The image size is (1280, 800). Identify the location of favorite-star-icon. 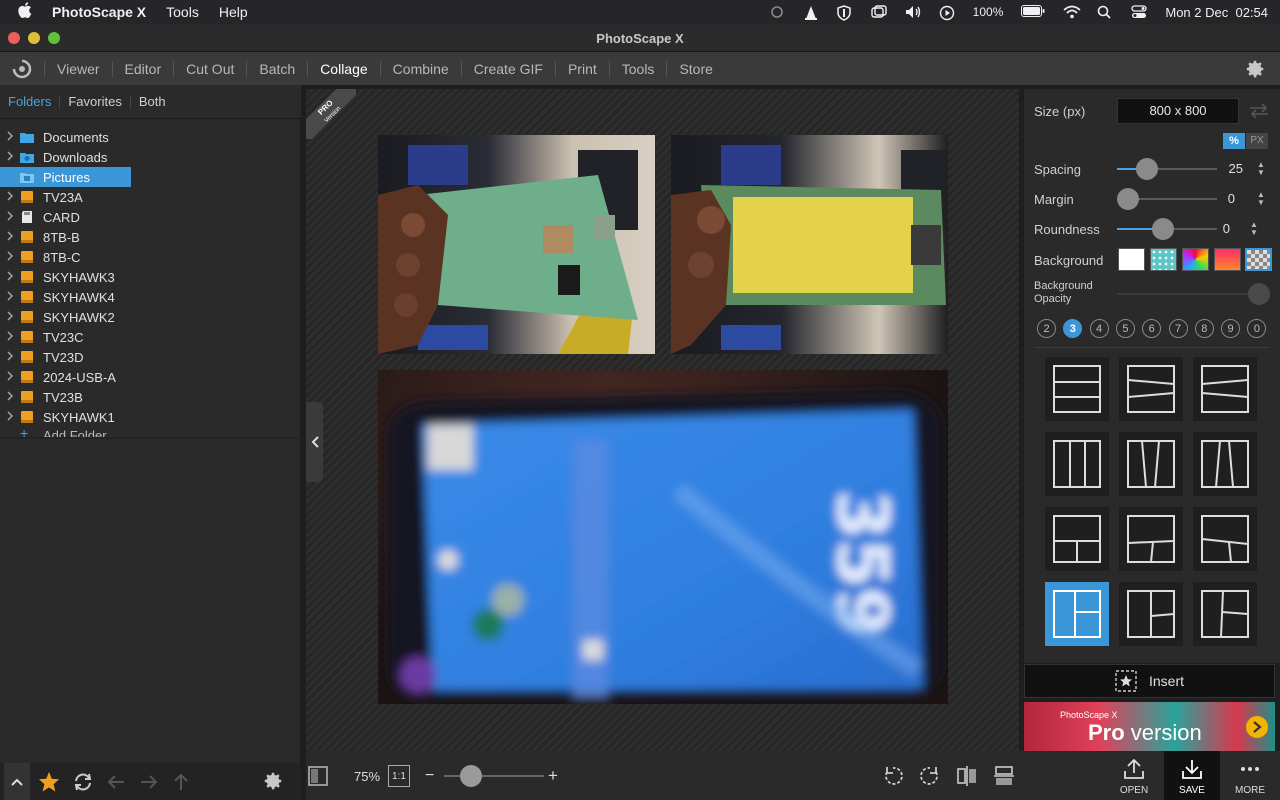
(49, 784).